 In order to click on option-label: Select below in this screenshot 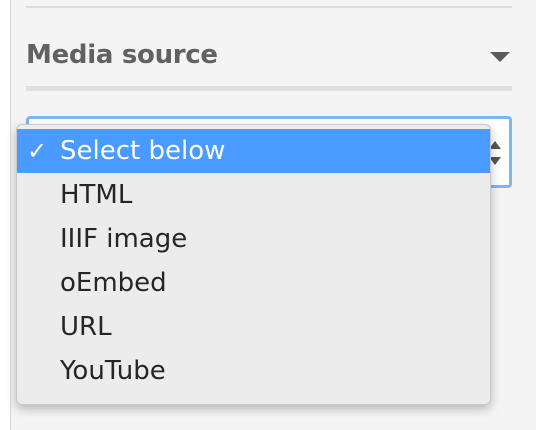, I will do `click(143, 151)`.